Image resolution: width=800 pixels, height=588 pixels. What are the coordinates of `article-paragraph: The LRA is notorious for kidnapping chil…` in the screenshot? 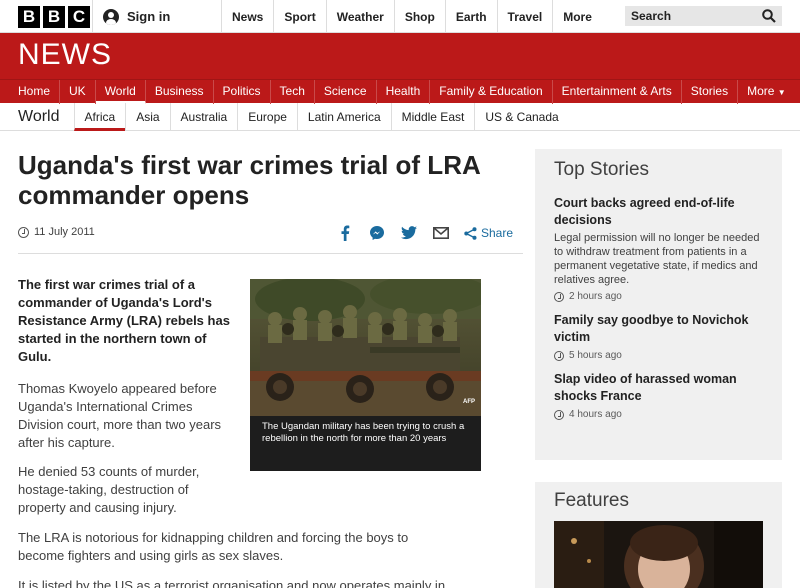 It's located at (213, 546).